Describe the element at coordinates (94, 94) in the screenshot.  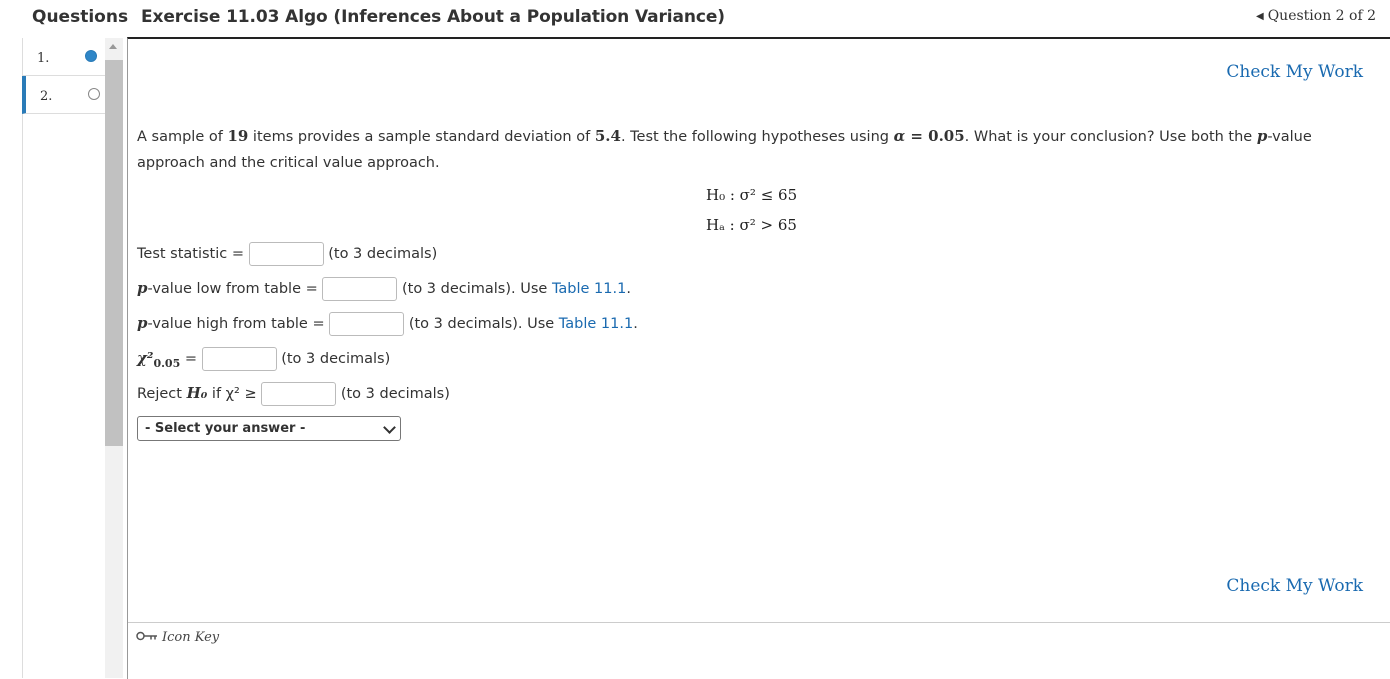
I see `unanswered-status-icon` at that location.